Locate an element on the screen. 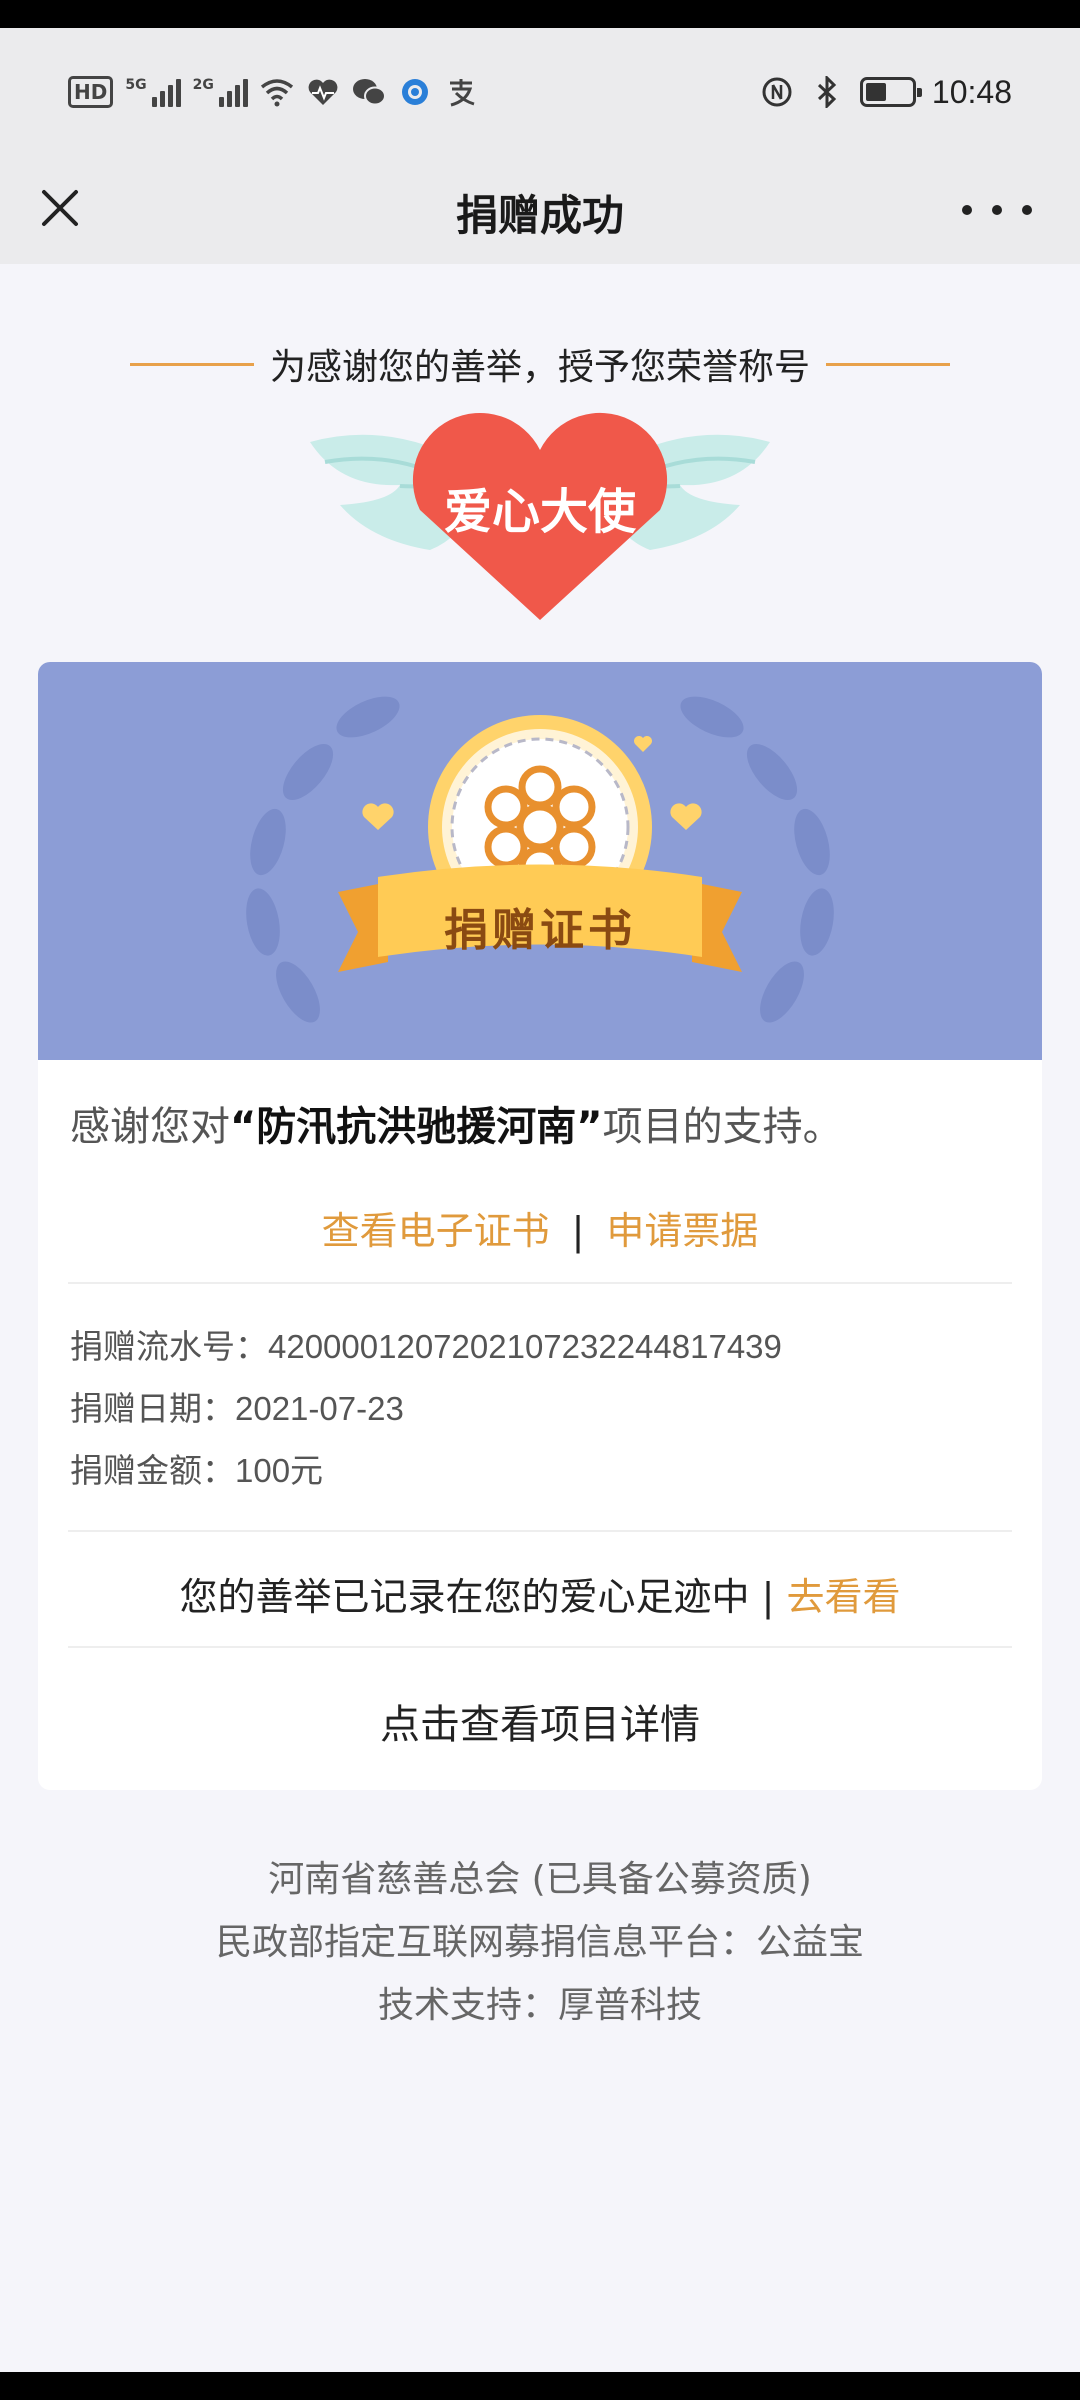  status-right: 10:48 is located at coordinates (886, 92).